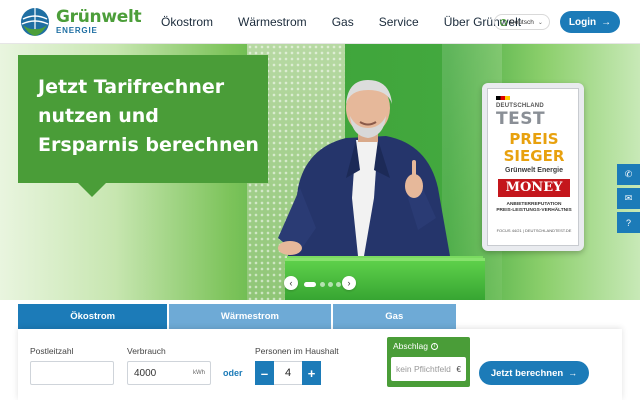 This screenshot has width=640, height=400. I want to click on headline-line-2: nutzen und, so click(98, 116).